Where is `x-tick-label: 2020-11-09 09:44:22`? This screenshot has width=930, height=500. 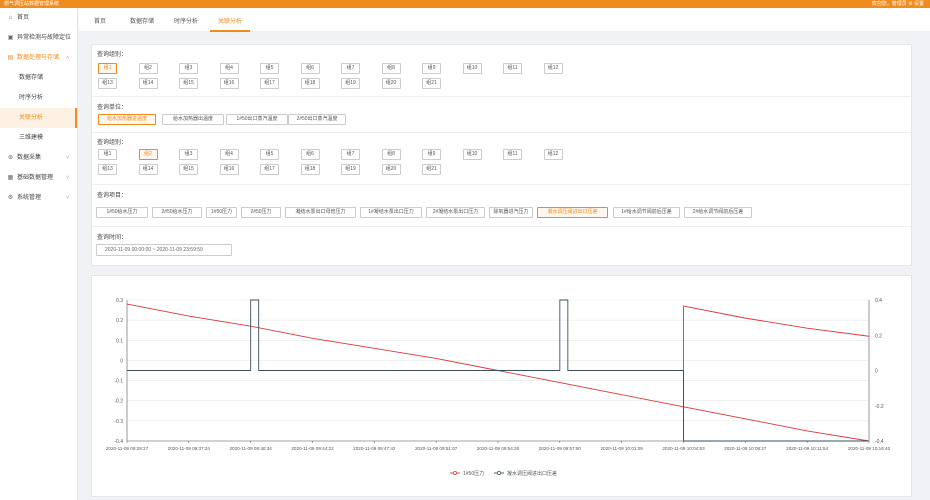
x-tick-label: 2020-11-09 09:44:22 is located at coordinates (312, 448).